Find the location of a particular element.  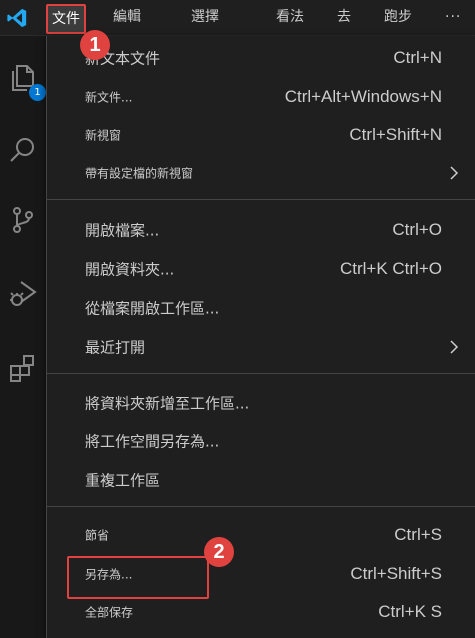

menu-item-save-all: 全部保存 Ctrl+K S is located at coordinates (261, 612).